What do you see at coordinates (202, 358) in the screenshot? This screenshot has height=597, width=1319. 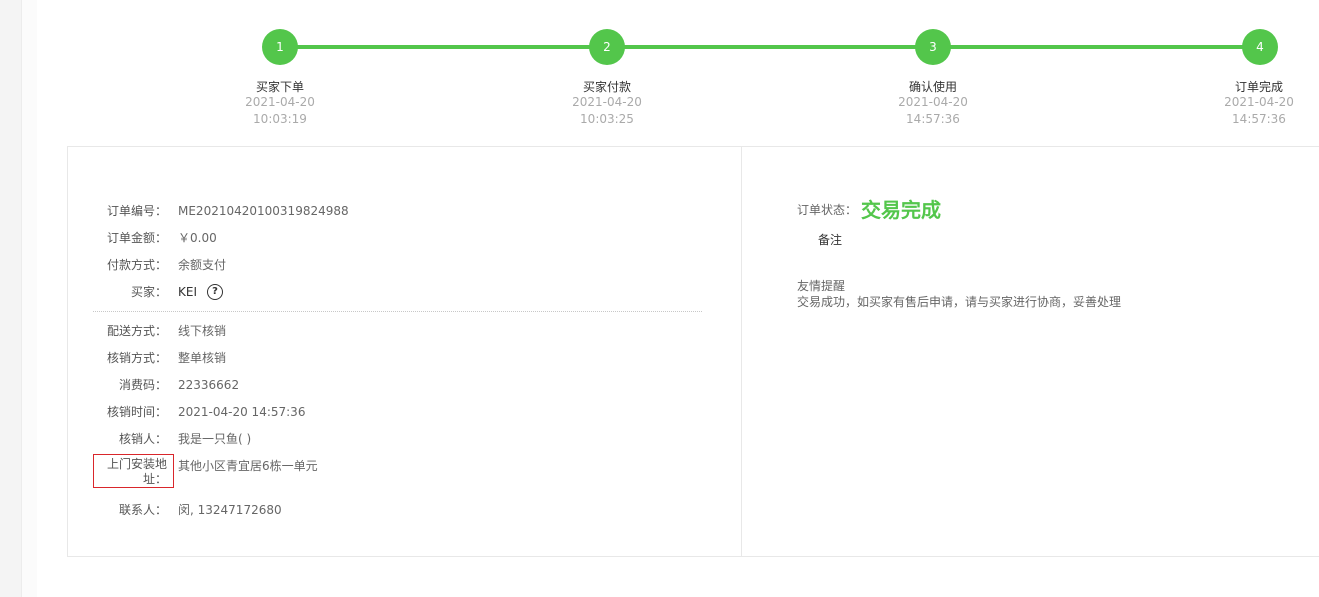 I see `verify-method-value: 整单核销` at bounding box center [202, 358].